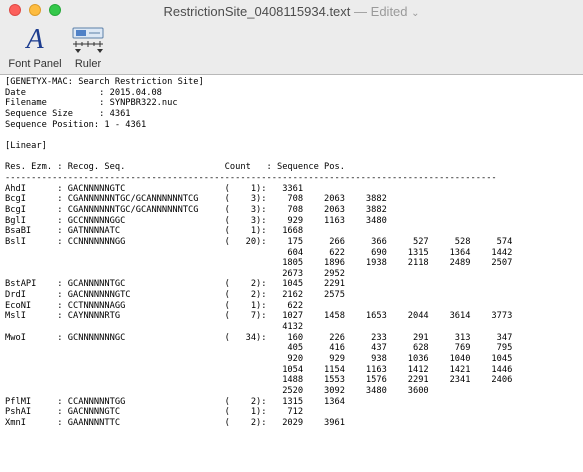 This screenshot has height=472, width=583. Describe the element at coordinates (88, 64) in the screenshot. I see `ruler-label: Ruler` at that location.